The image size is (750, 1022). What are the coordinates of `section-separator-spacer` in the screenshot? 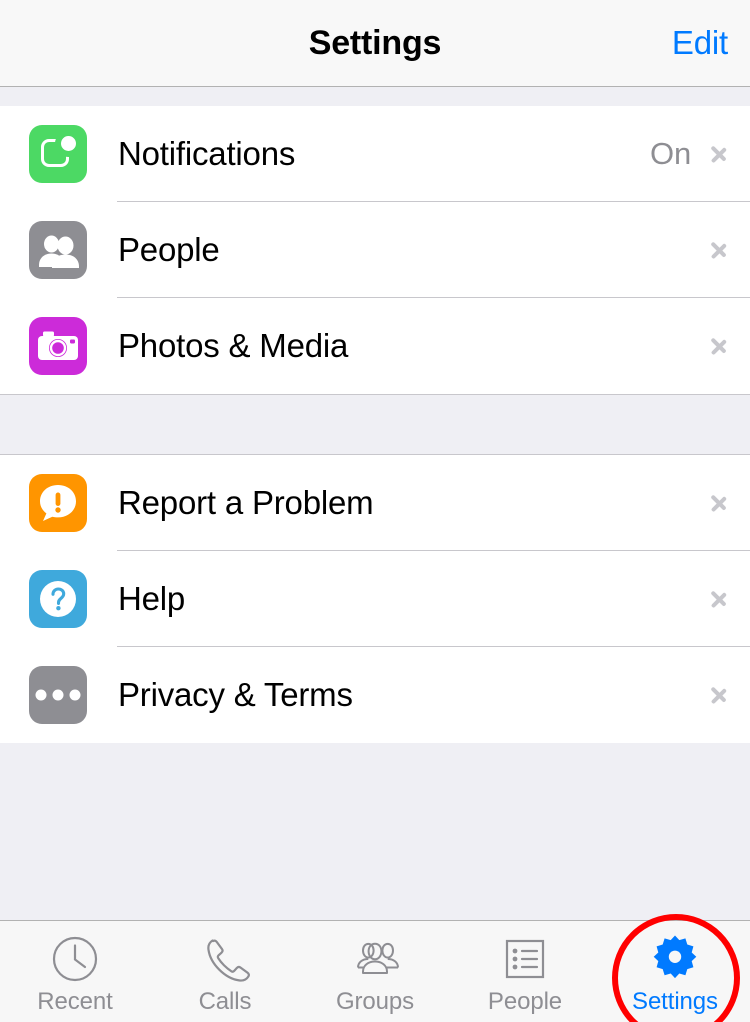 It's located at (375, 424).